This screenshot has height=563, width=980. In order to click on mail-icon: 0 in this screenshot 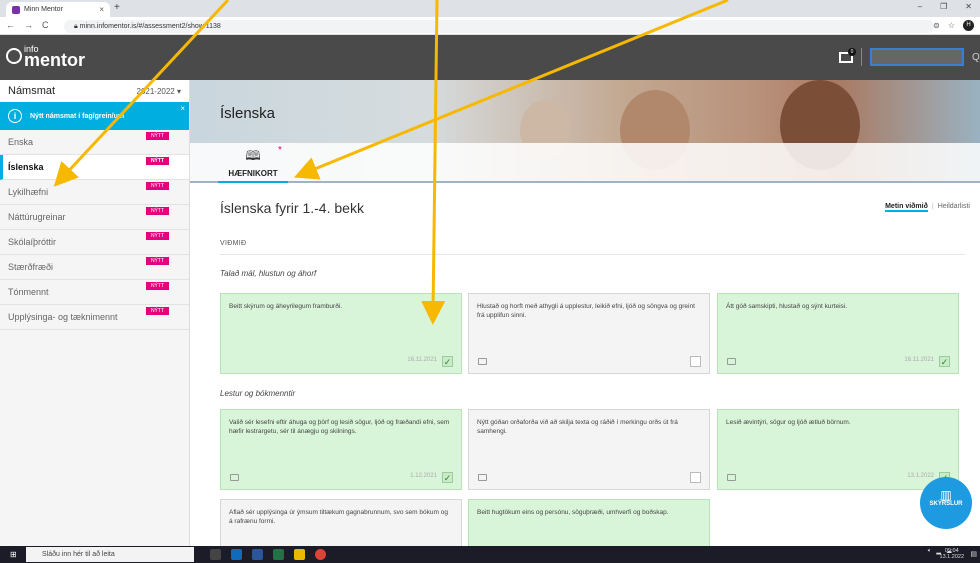, I will do `click(847, 55)`.